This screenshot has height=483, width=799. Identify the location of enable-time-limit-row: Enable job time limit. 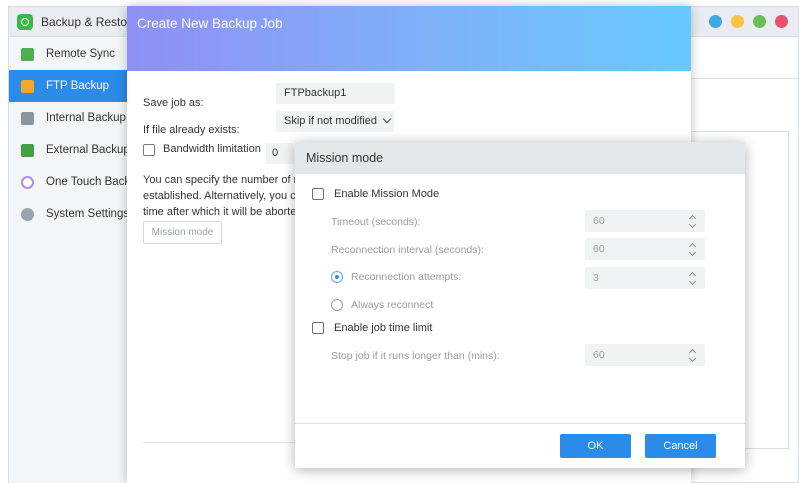
(372, 328).